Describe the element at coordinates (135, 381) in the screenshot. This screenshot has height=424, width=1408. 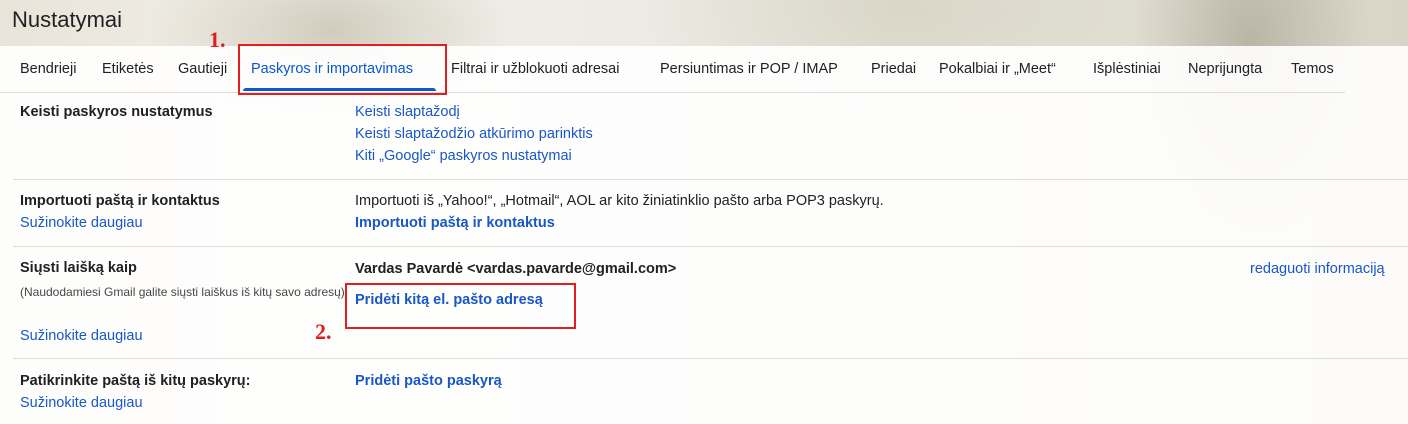
I see `check-mail-label: Patikrinkite paštą iš kitų paskyrų:` at that location.